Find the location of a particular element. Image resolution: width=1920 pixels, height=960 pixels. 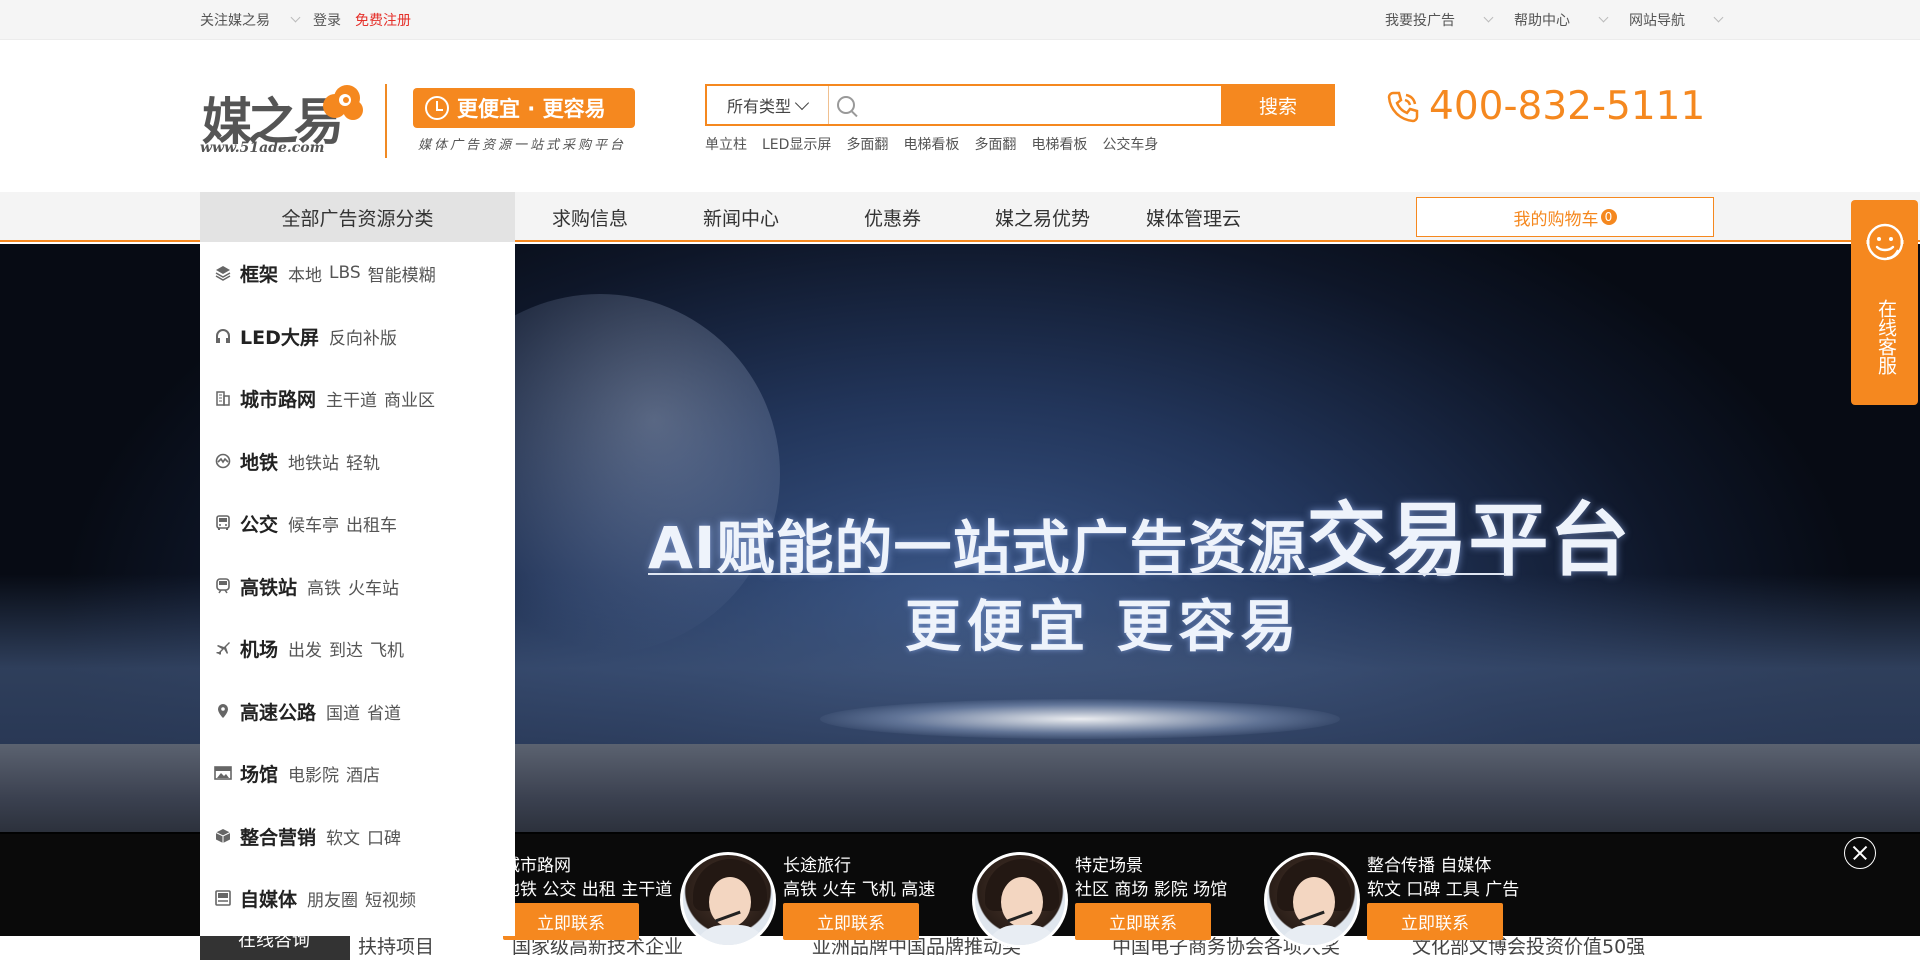

search-type-label: 所有类型 is located at coordinates (759, 106).